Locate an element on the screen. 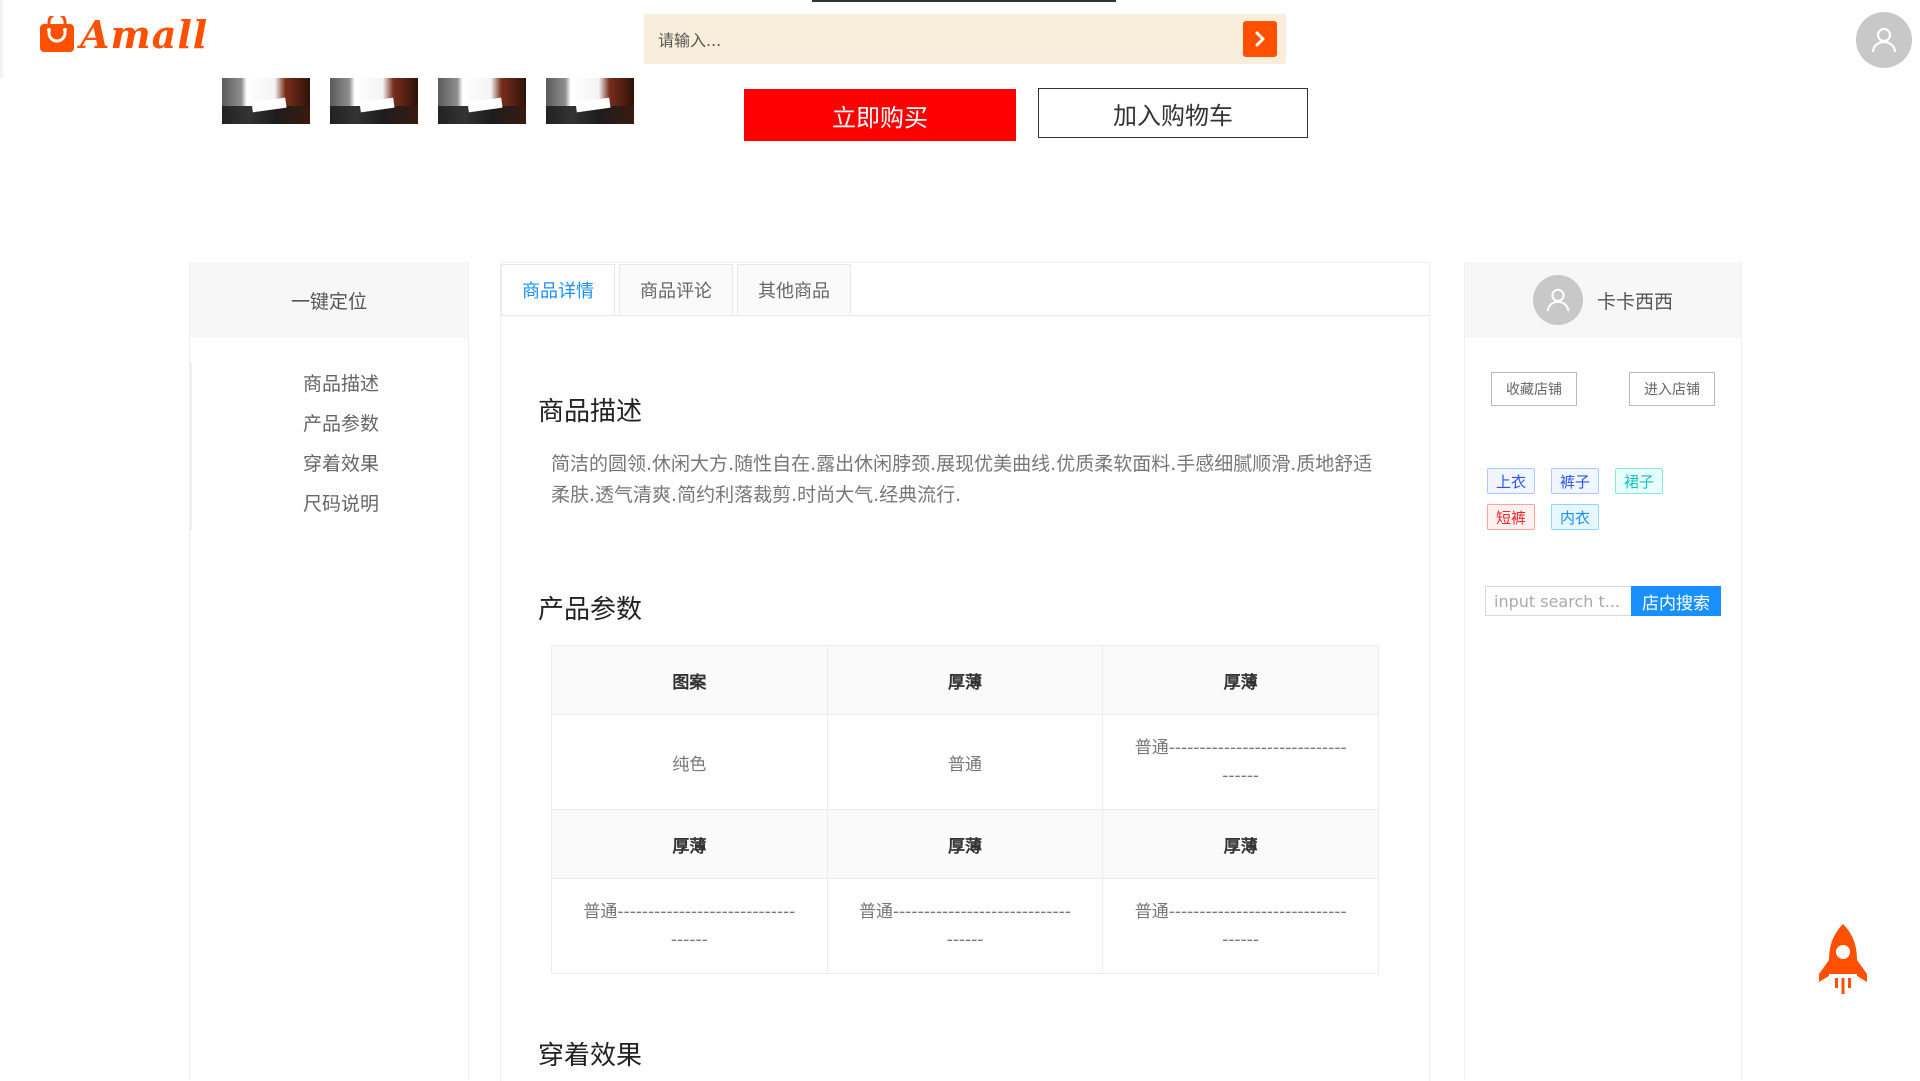 This screenshot has width=1920, height=1081. nav-item-description: 商品描述 is located at coordinates (331, 382).